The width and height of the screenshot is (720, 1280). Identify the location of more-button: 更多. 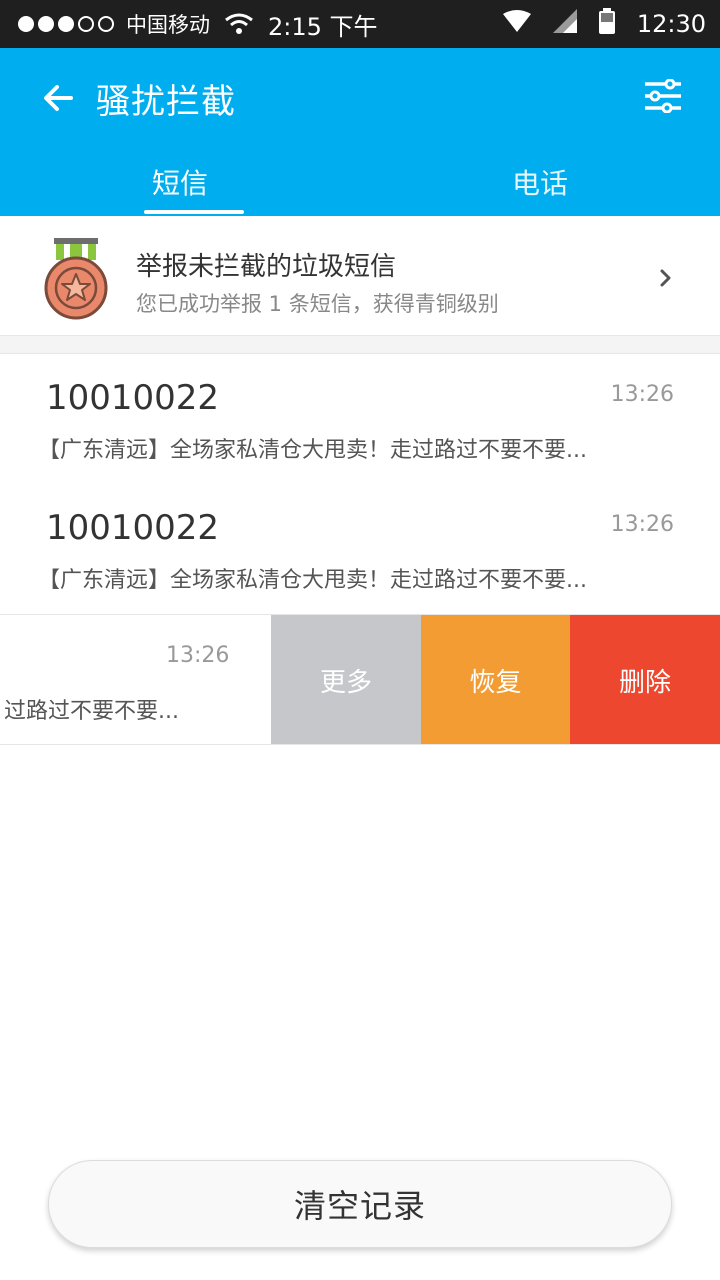
(346, 679).